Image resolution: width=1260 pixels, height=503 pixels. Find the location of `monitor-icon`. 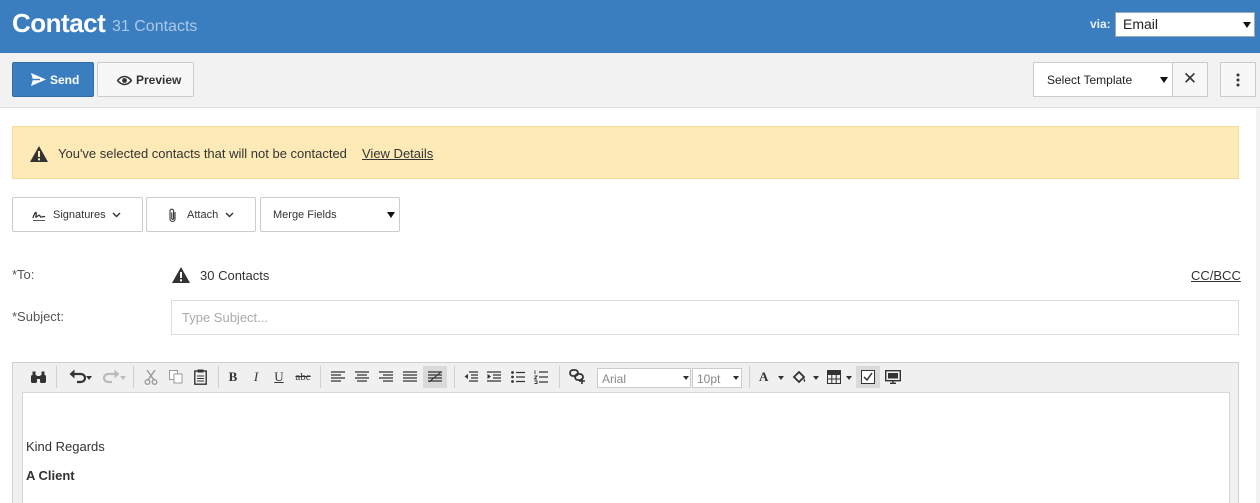

monitor-icon is located at coordinates (893, 376).